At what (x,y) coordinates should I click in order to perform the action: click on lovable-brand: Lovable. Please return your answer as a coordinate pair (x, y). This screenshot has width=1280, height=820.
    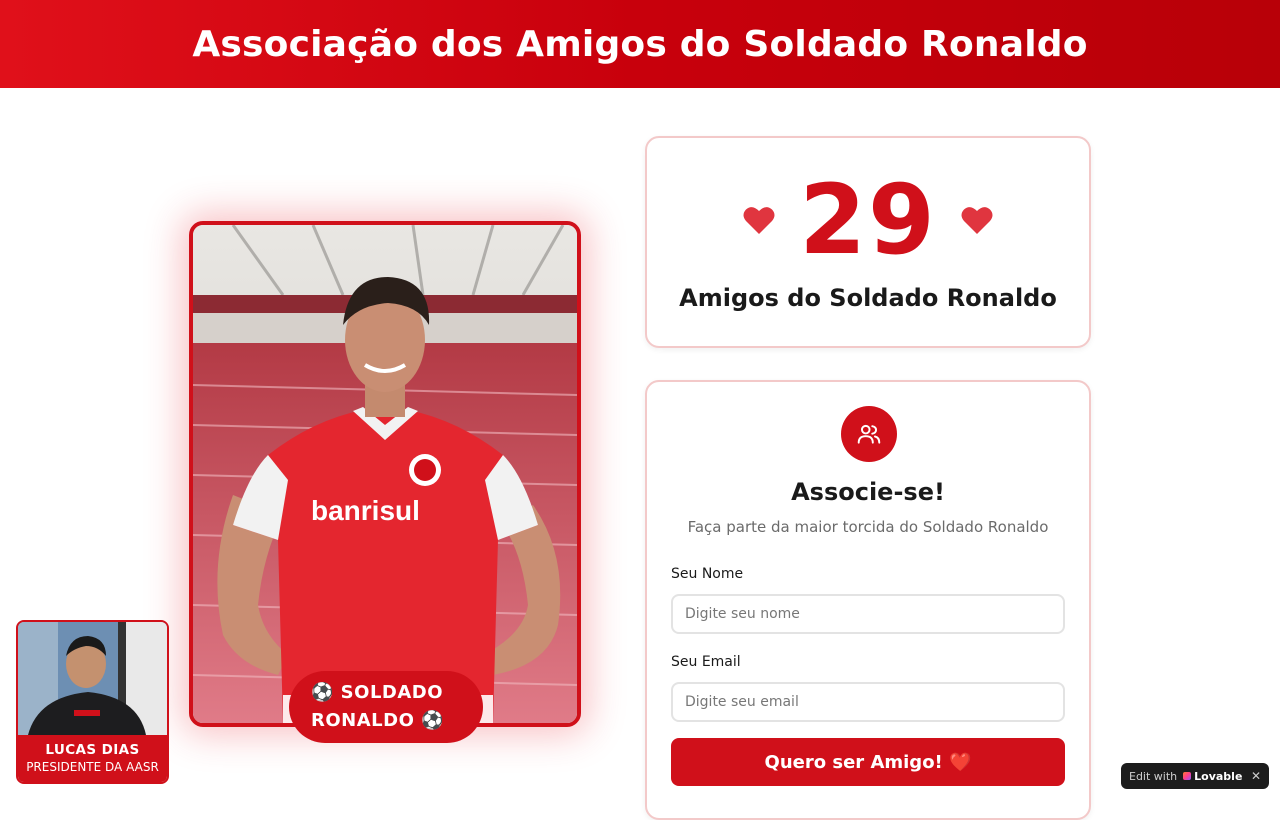
    Looking at the image, I should click on (1218, 776).